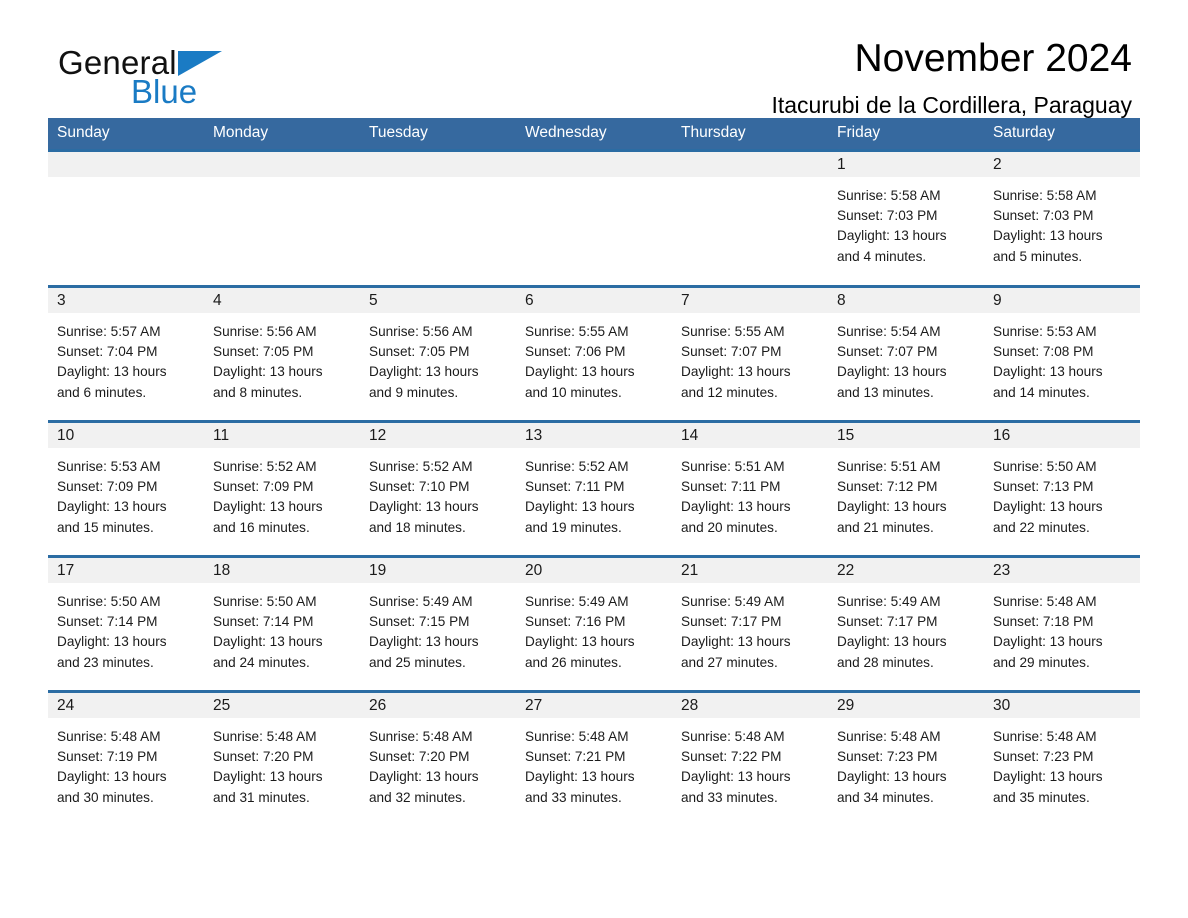  Describe the element at coordinates (885, 527) in the screenshot. I see `daylight-text-line2: and 21 minutes.` at that location.